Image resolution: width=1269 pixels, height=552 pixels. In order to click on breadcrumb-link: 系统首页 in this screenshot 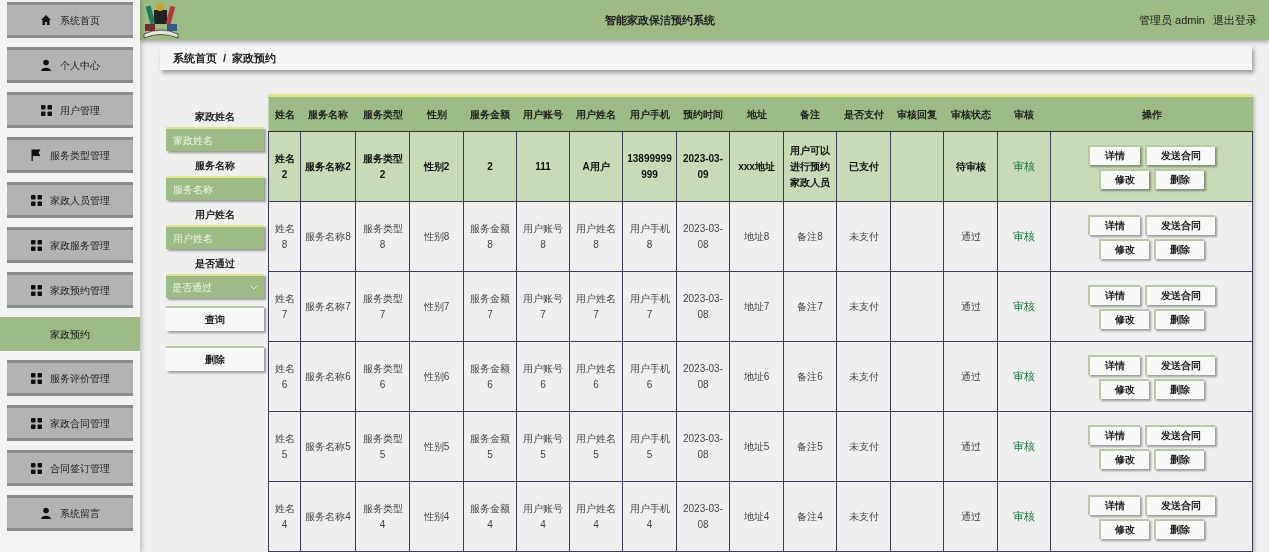, I will do `click(195, 58)`.